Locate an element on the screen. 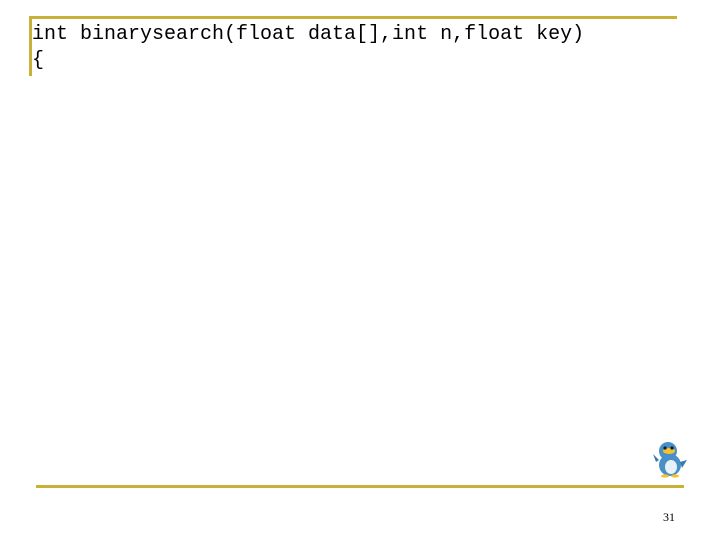  slide-top-rule is located at coordinates (353, 17).